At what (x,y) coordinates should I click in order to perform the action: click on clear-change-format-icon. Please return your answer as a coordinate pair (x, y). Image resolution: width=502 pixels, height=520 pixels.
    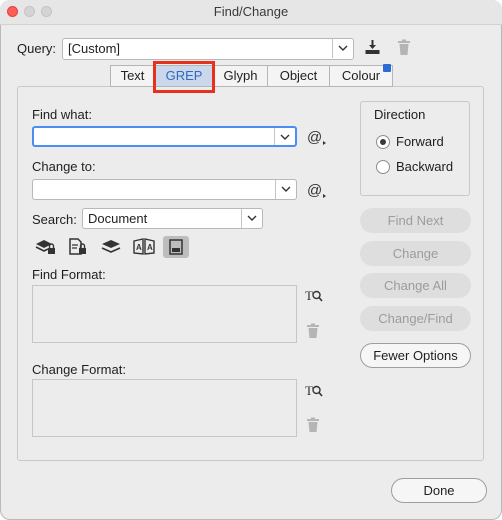
    Looking at the image, I should click on (313, 426).